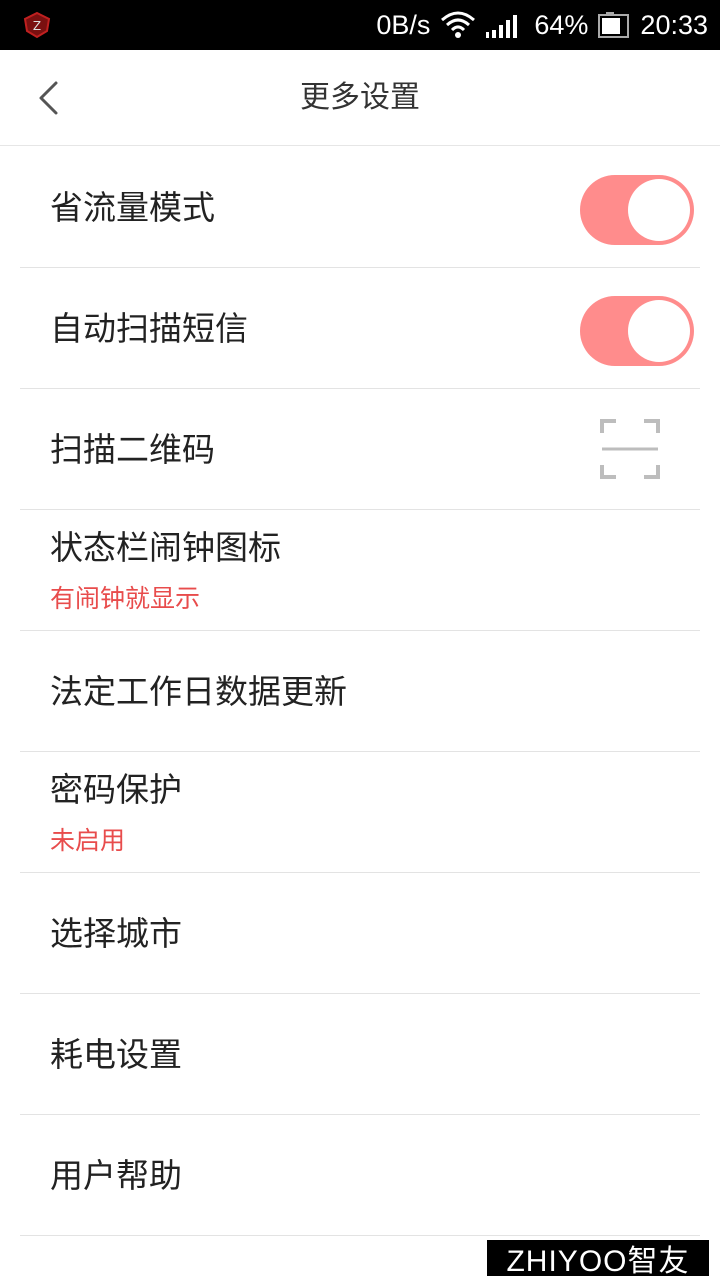 The width and height of the screenshot is (720, 1280). What do you see at coordinates (598, 1259) in the screenshot?
I see `watermark-logo: ZHIYOO智友` at bounding box center [598, 1259].